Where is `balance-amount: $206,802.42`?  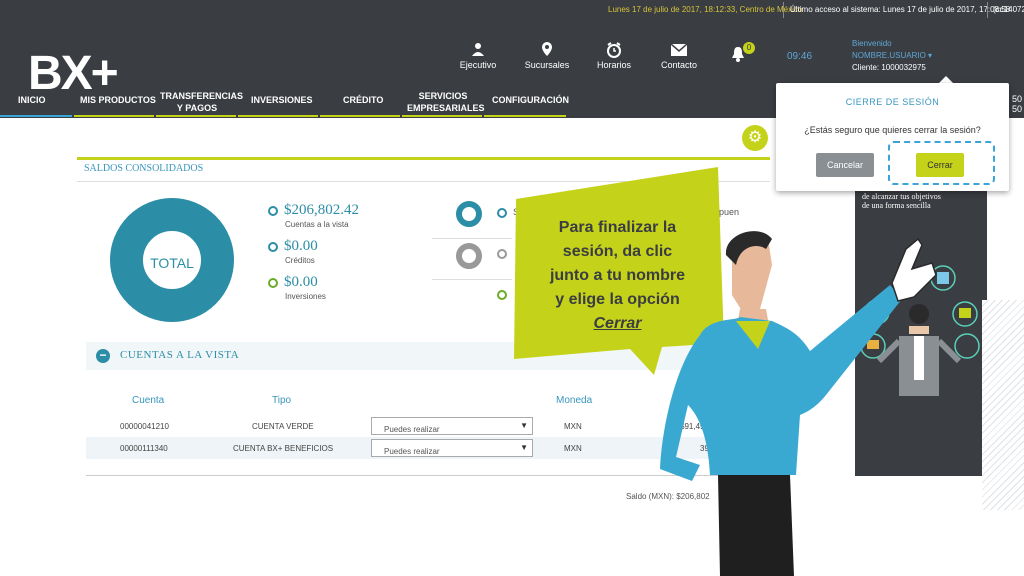
balance-amount: $206,802.42 is located at coordinates (321, 210).